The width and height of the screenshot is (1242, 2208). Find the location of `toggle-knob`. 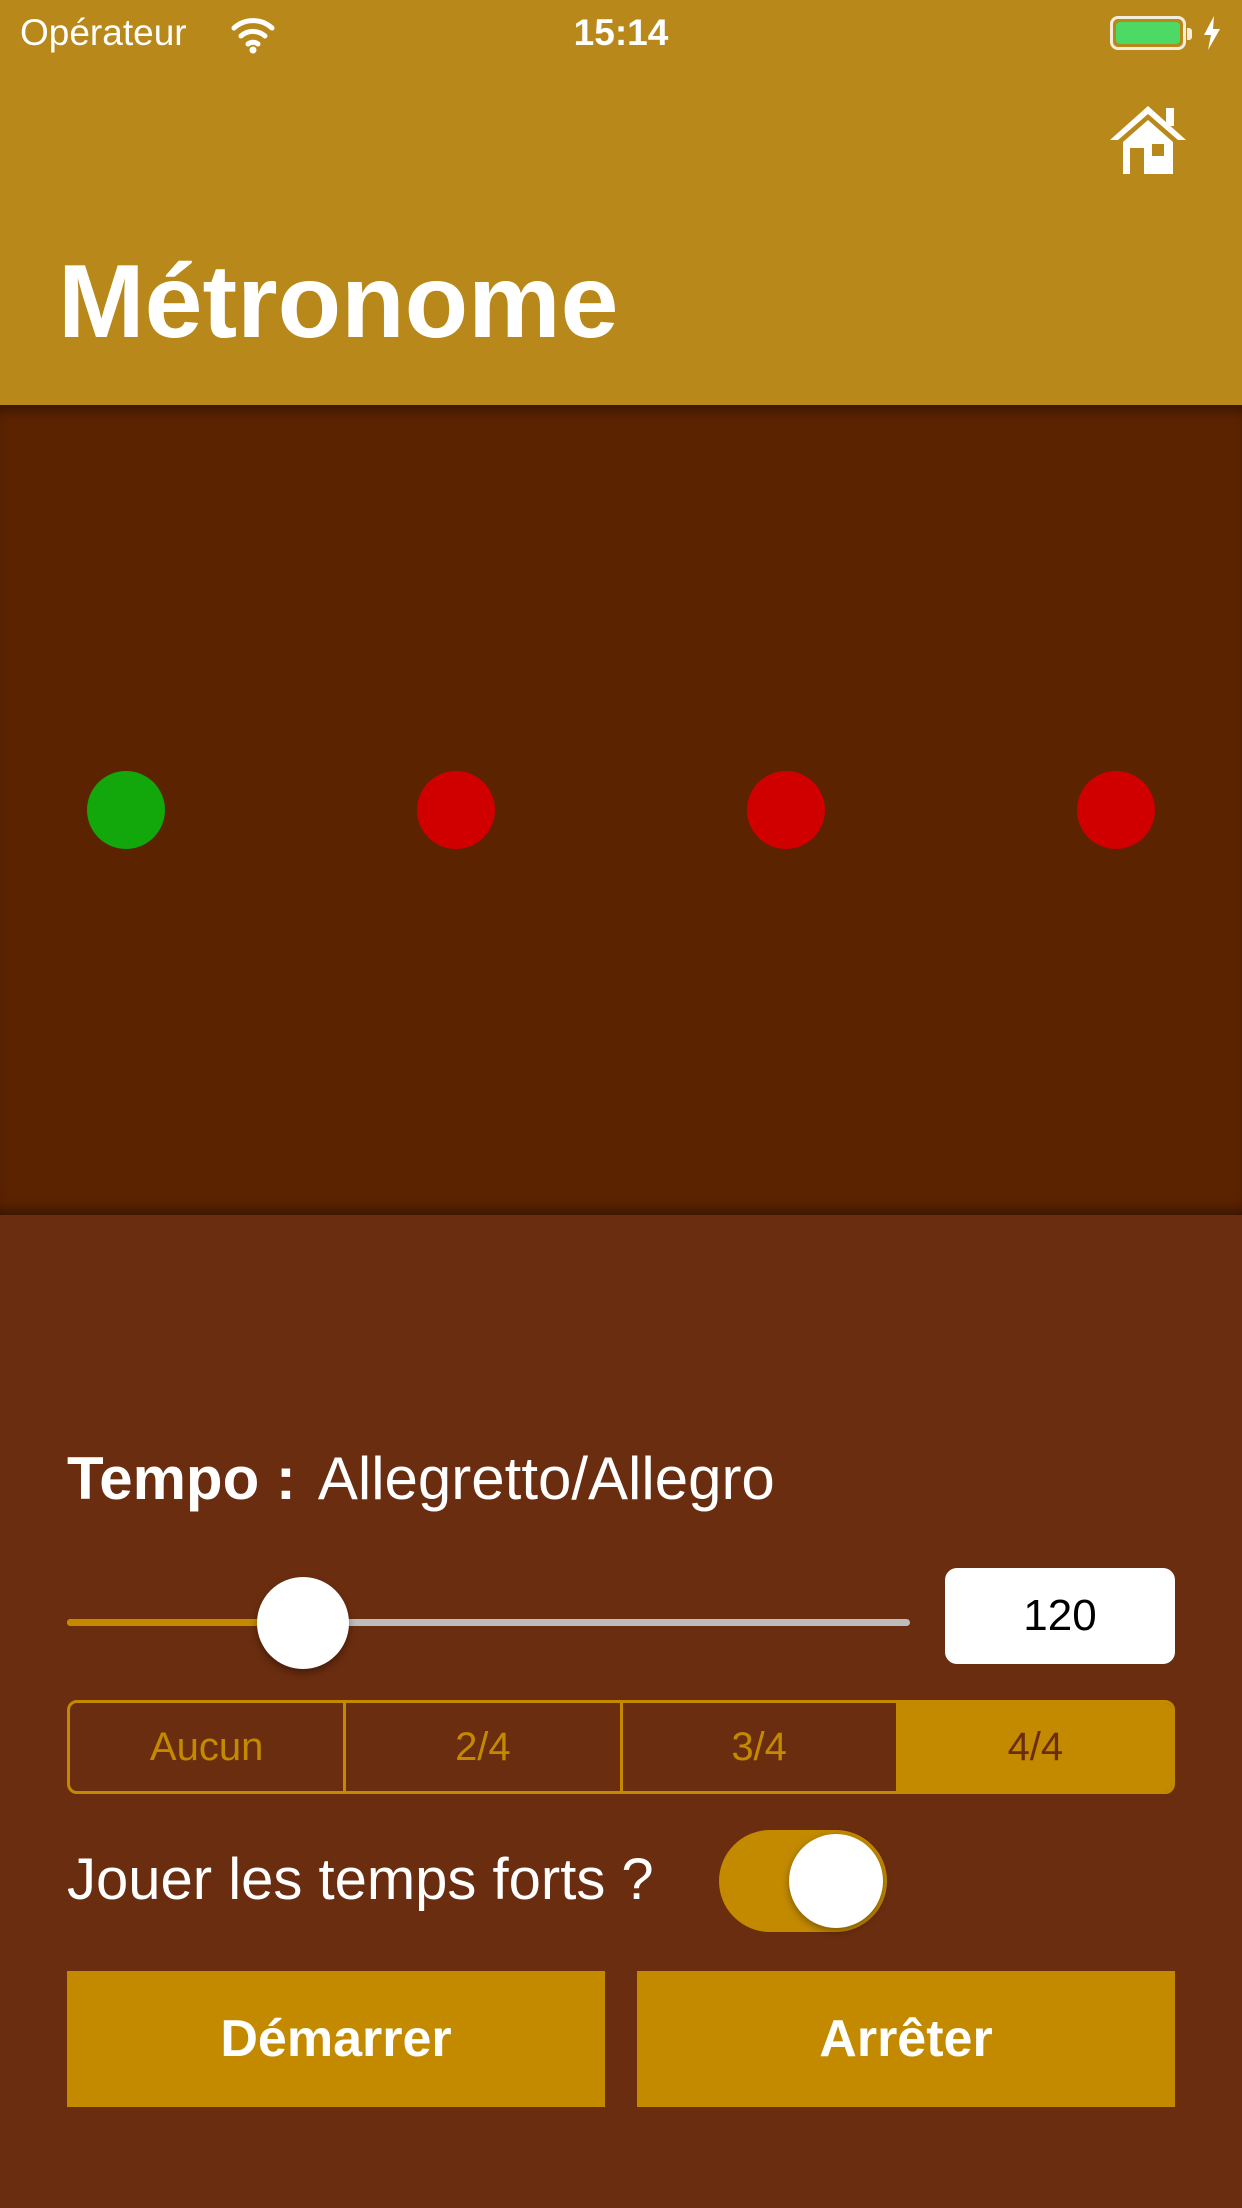

toggle-knob is located at coordinates (836, 1881).